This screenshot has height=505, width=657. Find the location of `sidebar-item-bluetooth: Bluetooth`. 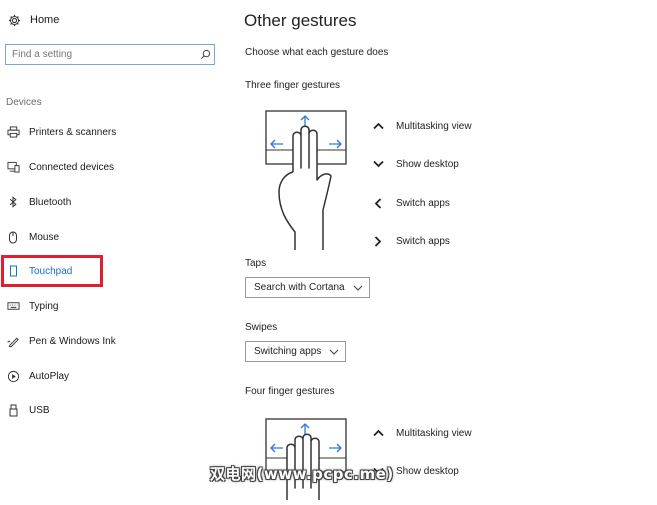

sidebar-item-bluetooth: Bluetooth is located at coordinates (116, 202).